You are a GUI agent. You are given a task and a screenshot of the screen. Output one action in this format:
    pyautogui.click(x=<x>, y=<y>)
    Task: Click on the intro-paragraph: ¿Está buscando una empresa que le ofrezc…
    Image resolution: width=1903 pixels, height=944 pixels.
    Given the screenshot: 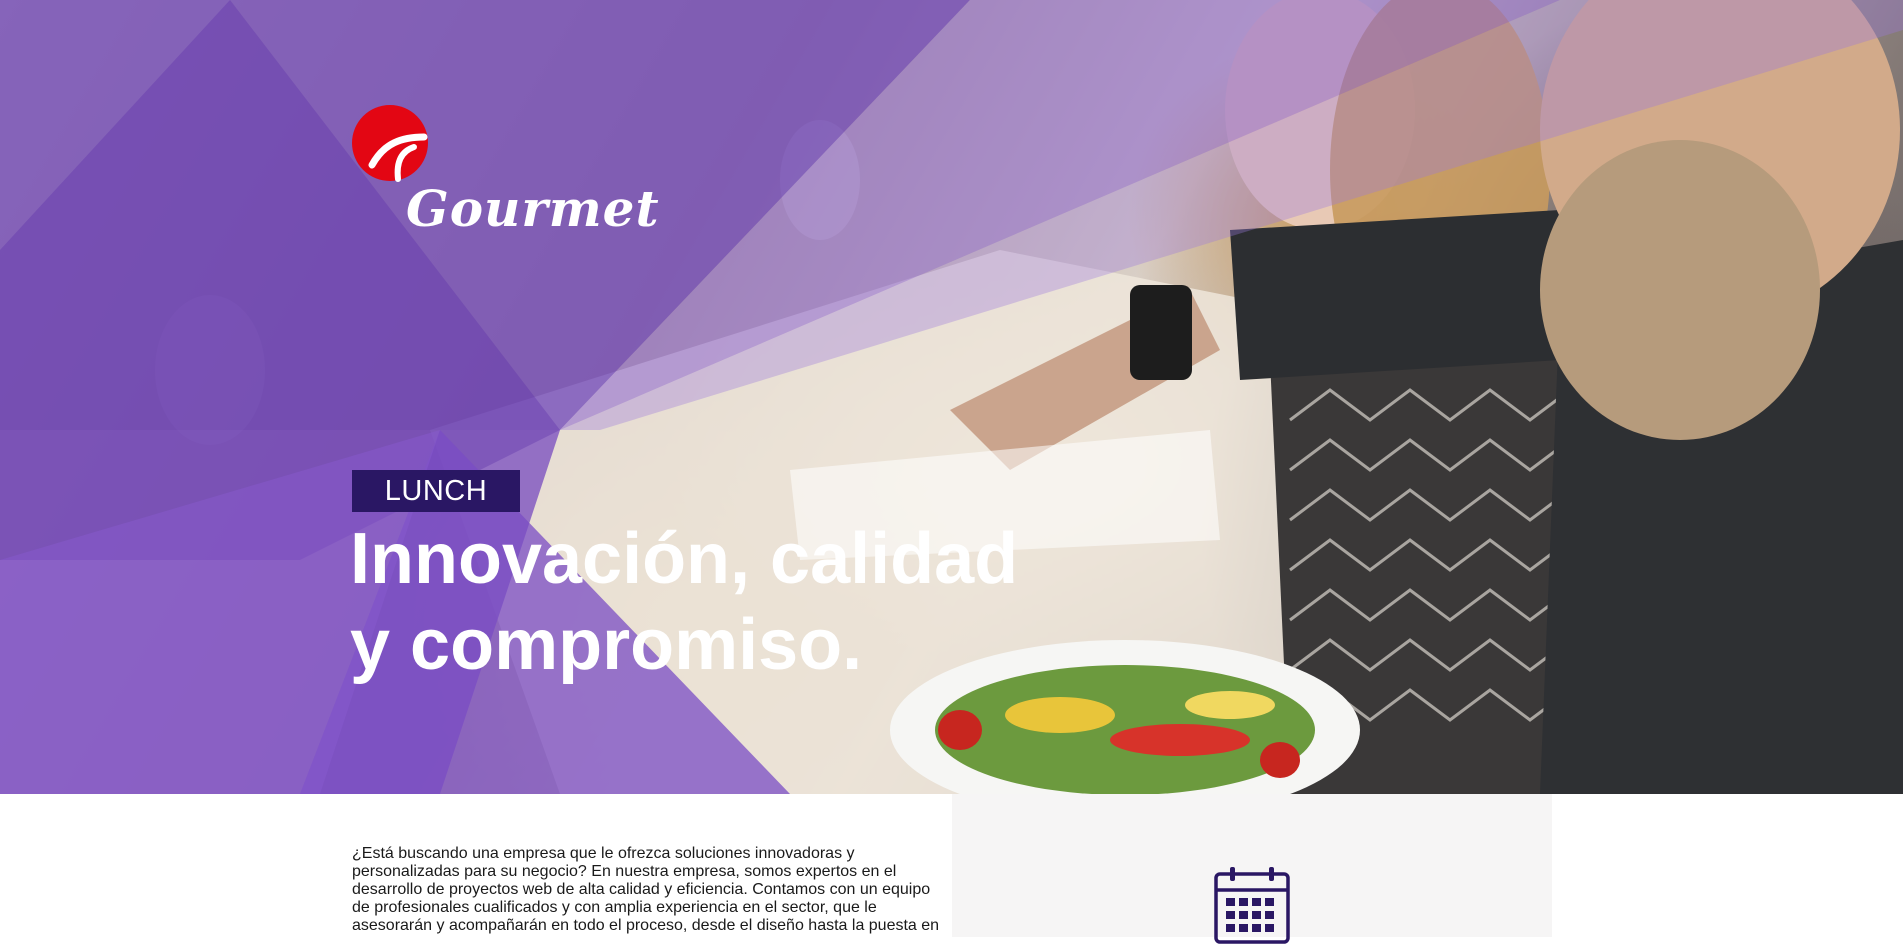 What is the action you would take?
    pyautogui.click(x=646, y=889)
    